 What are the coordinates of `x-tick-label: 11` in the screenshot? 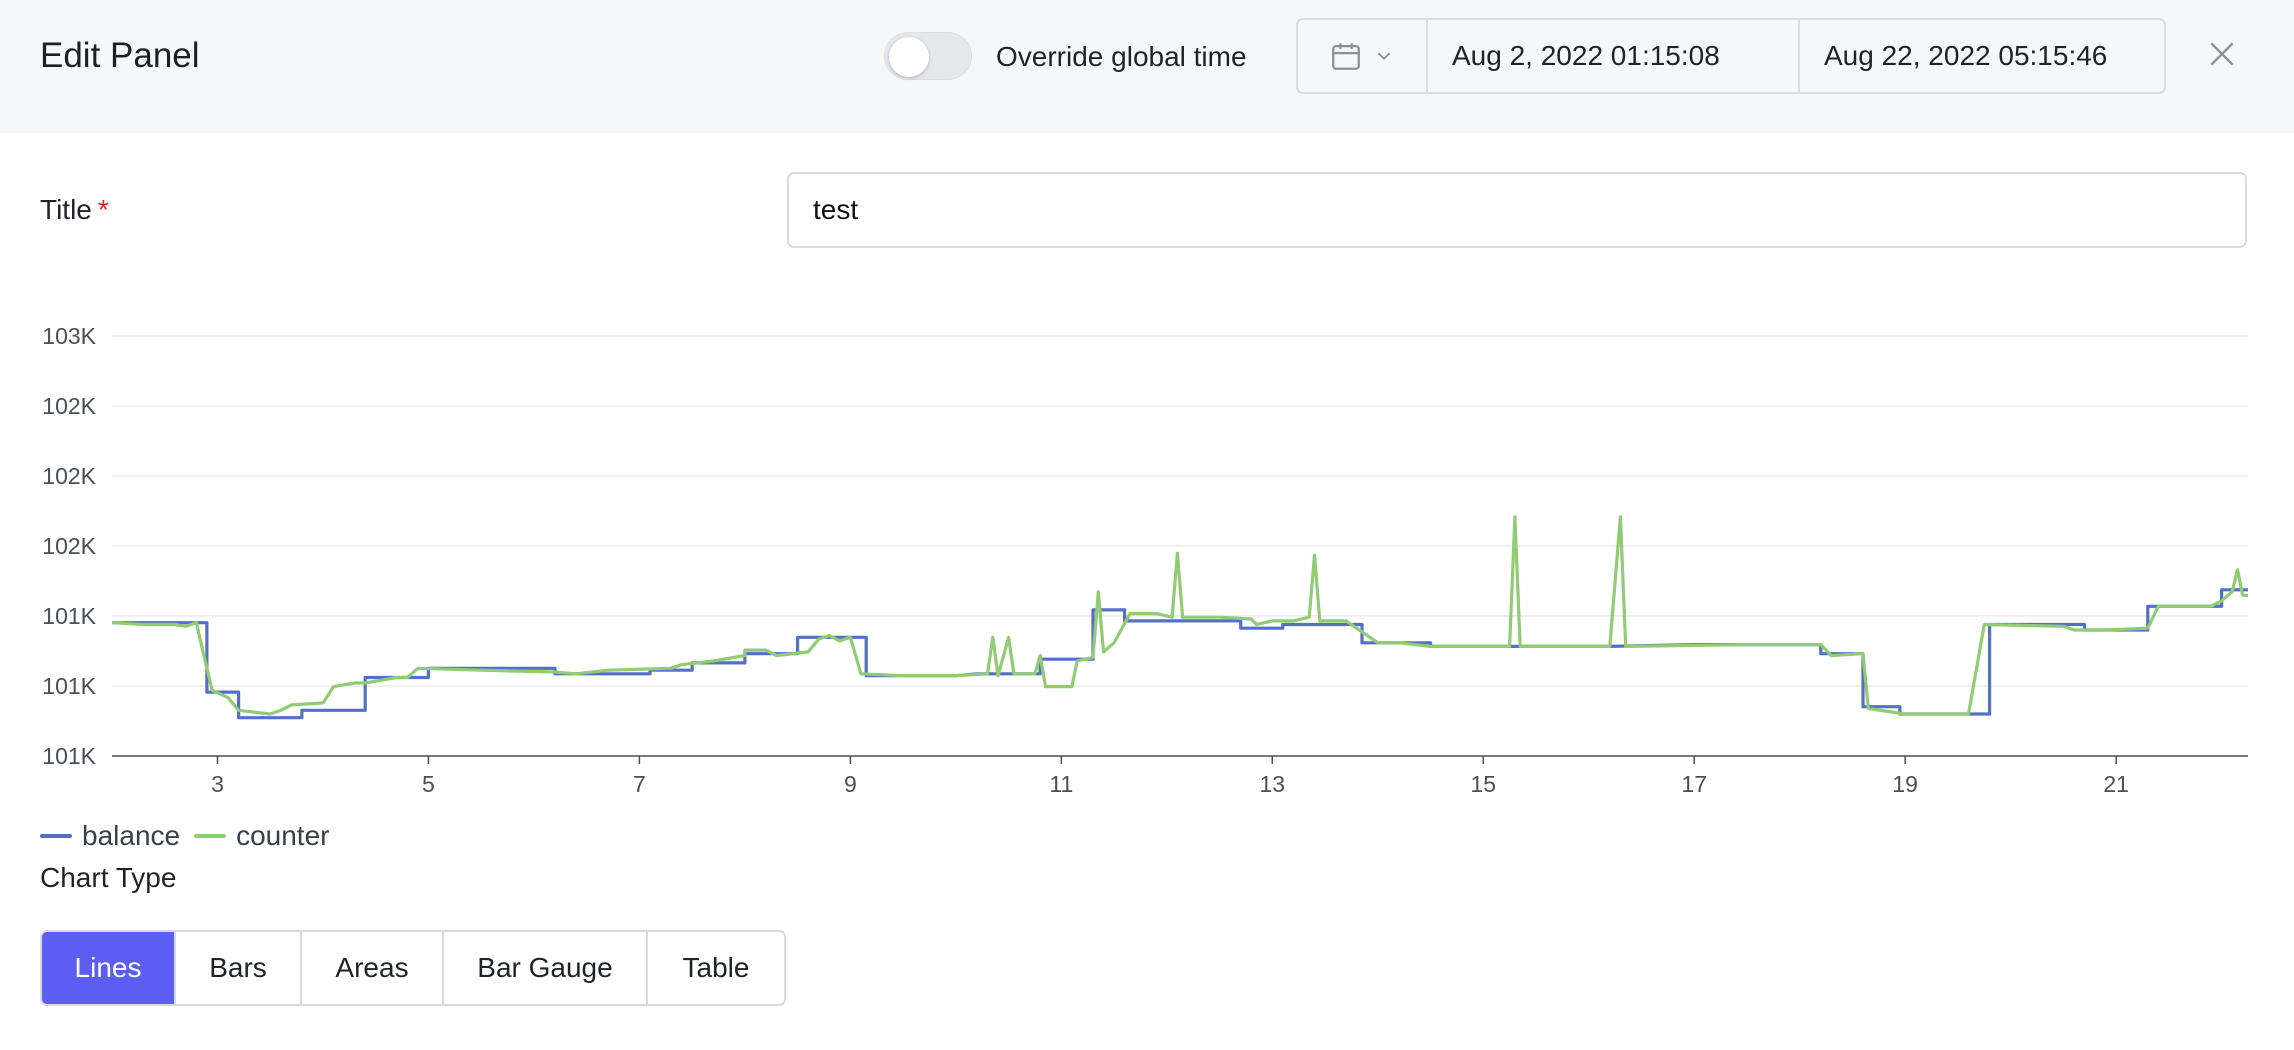 It's located at (1061, 784).